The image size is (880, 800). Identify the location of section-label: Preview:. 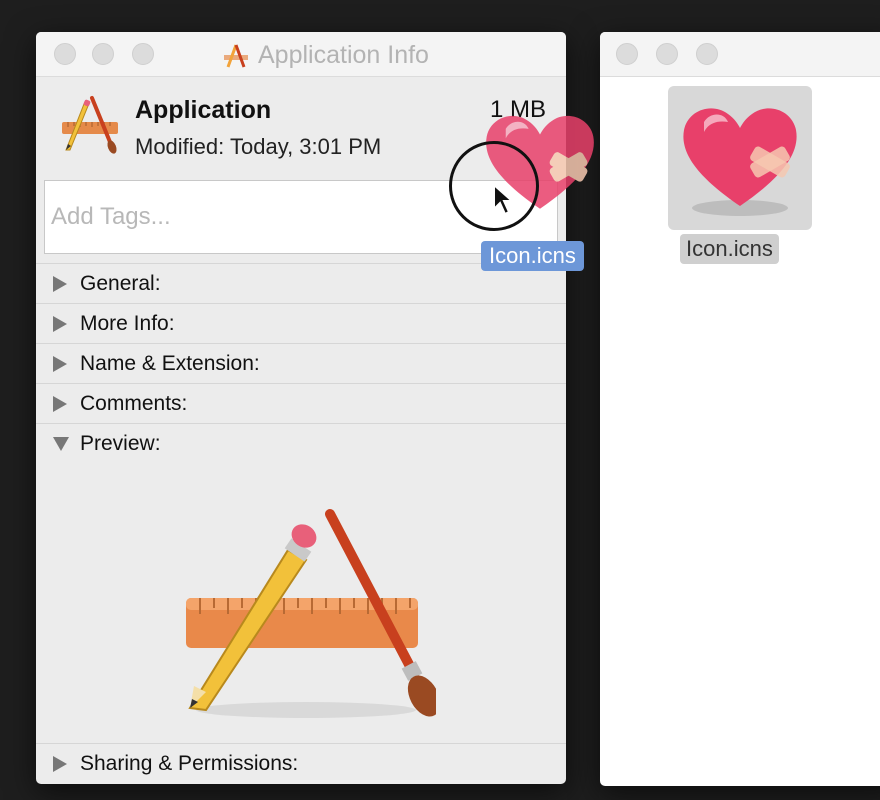
(120, 443).